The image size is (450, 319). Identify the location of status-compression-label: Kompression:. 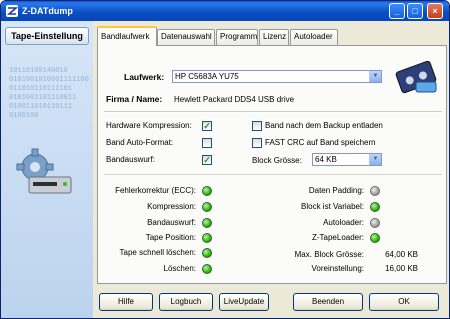
(171, 206).